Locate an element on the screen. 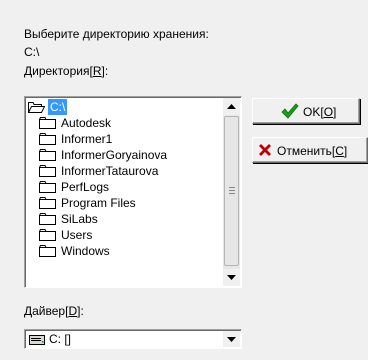  scroll-thumb is located at coordinates (231, 191).